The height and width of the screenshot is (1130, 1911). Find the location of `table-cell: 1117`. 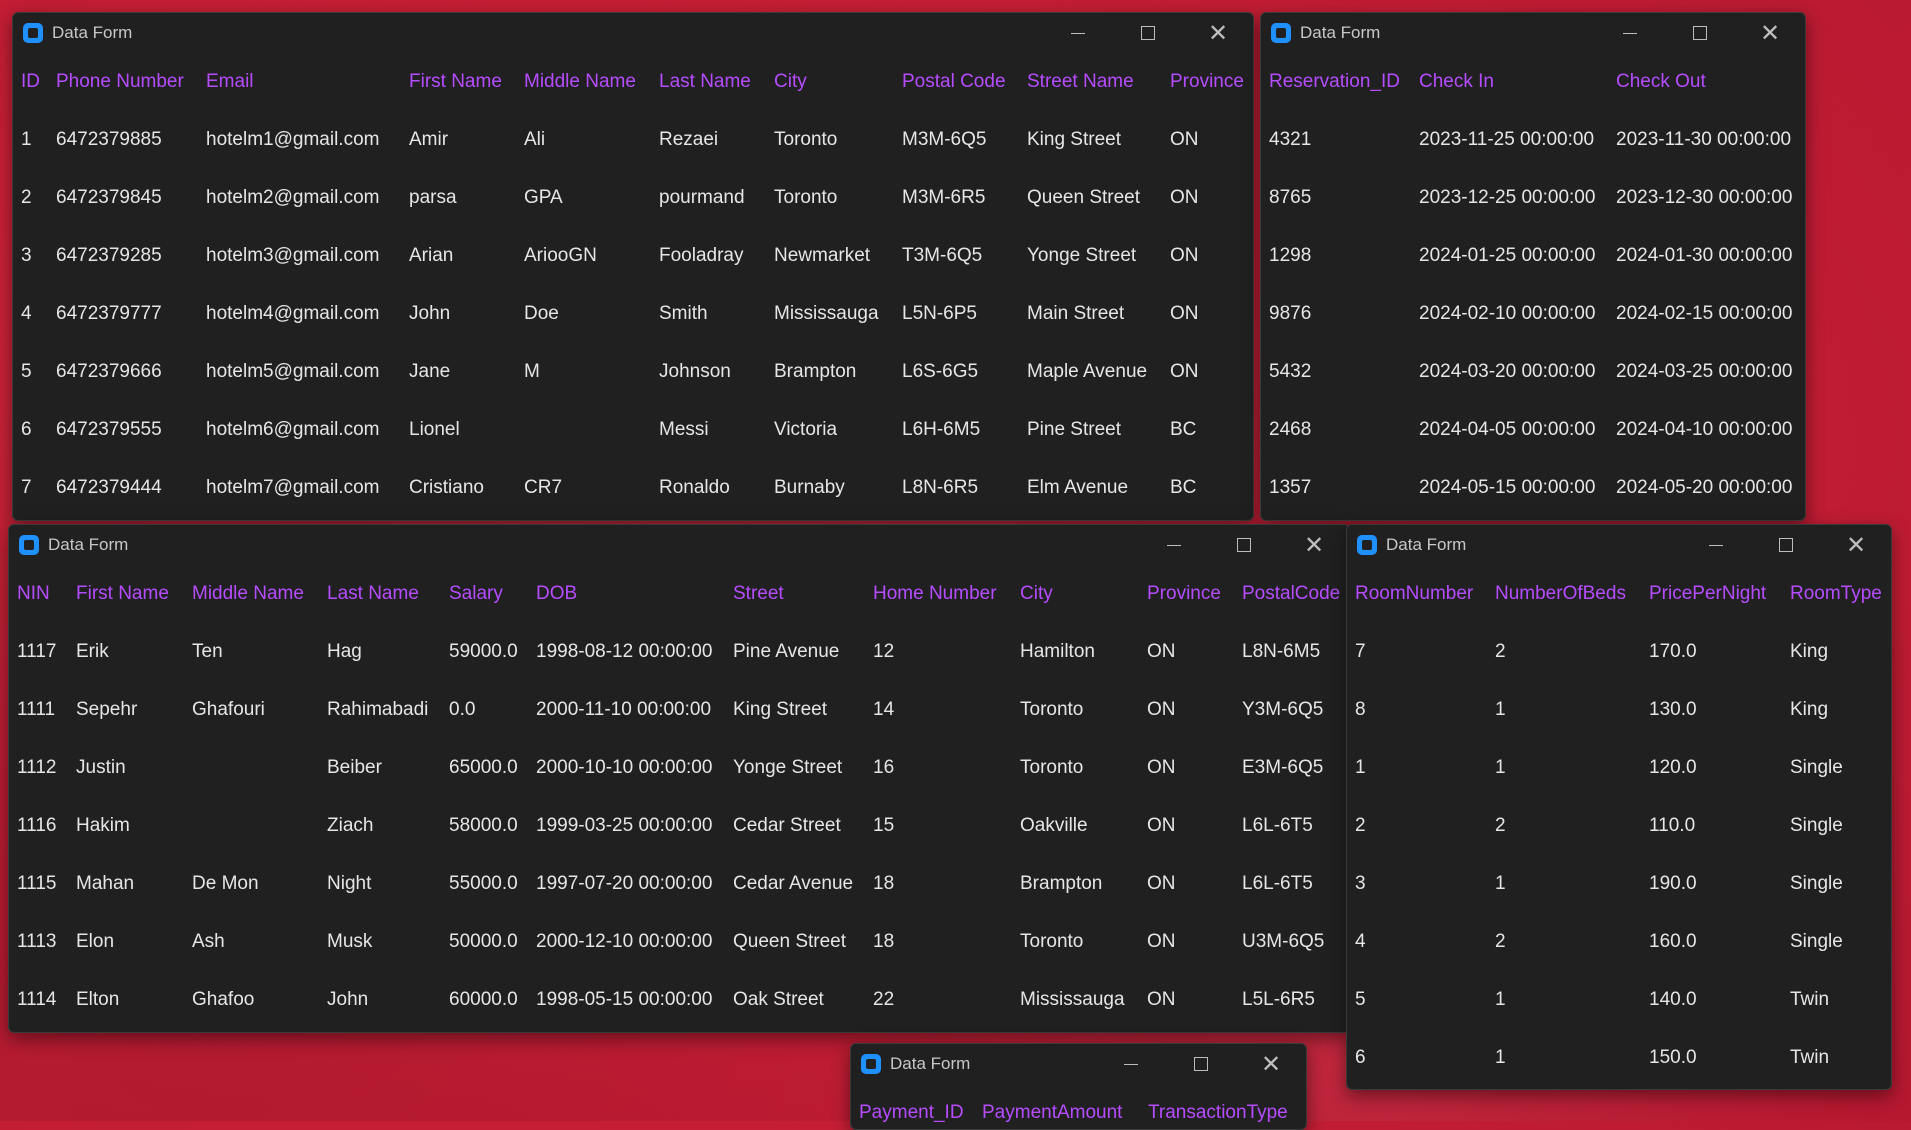

table-cell: 1117 is located at coordinates (38, 652).